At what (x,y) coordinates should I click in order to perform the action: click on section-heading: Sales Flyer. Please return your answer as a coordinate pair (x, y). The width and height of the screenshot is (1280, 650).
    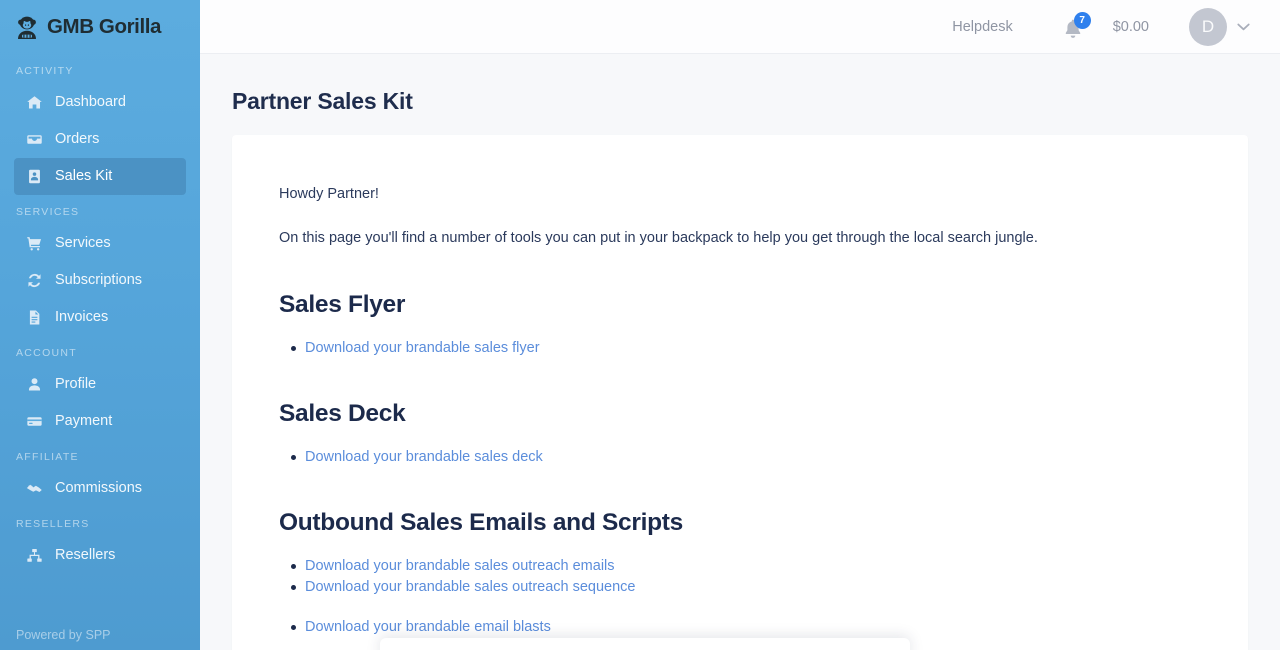
    Looking at the image, I should click on (342, 304).